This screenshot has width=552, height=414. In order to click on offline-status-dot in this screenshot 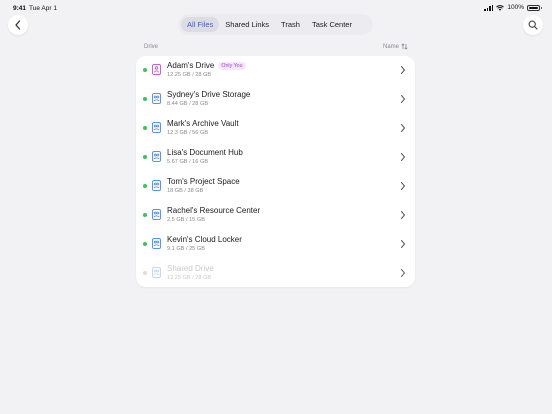, I will do `click(145, 273)`.